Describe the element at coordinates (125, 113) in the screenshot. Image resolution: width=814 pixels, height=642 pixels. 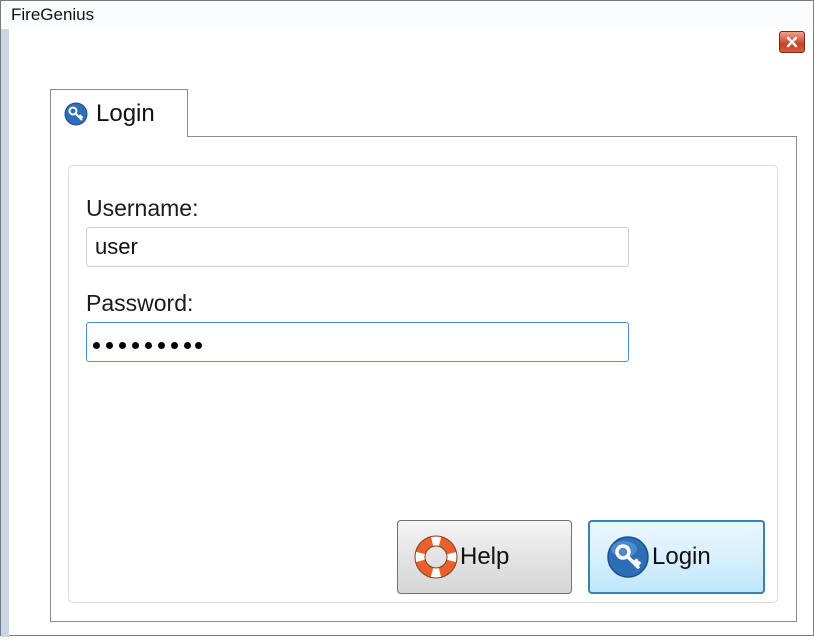
I see `tab-login-label: Login` at that location.